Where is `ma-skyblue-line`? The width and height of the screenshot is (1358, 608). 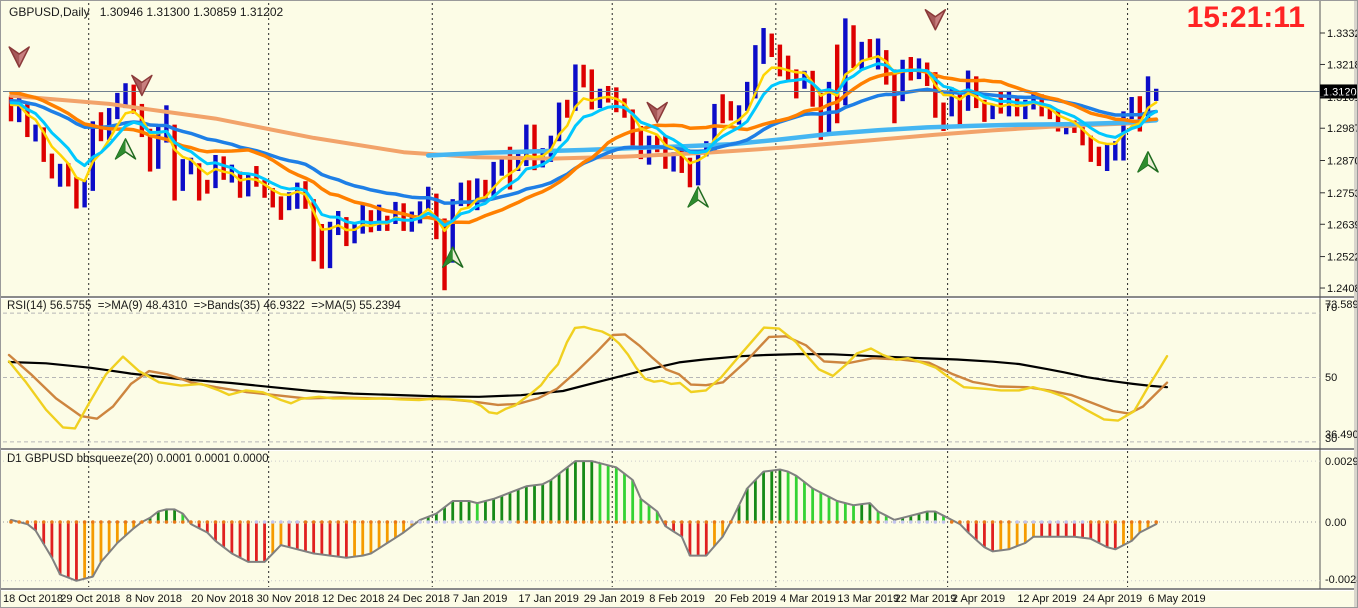
ma-skyblue-line is located at coordinates (792, 137).